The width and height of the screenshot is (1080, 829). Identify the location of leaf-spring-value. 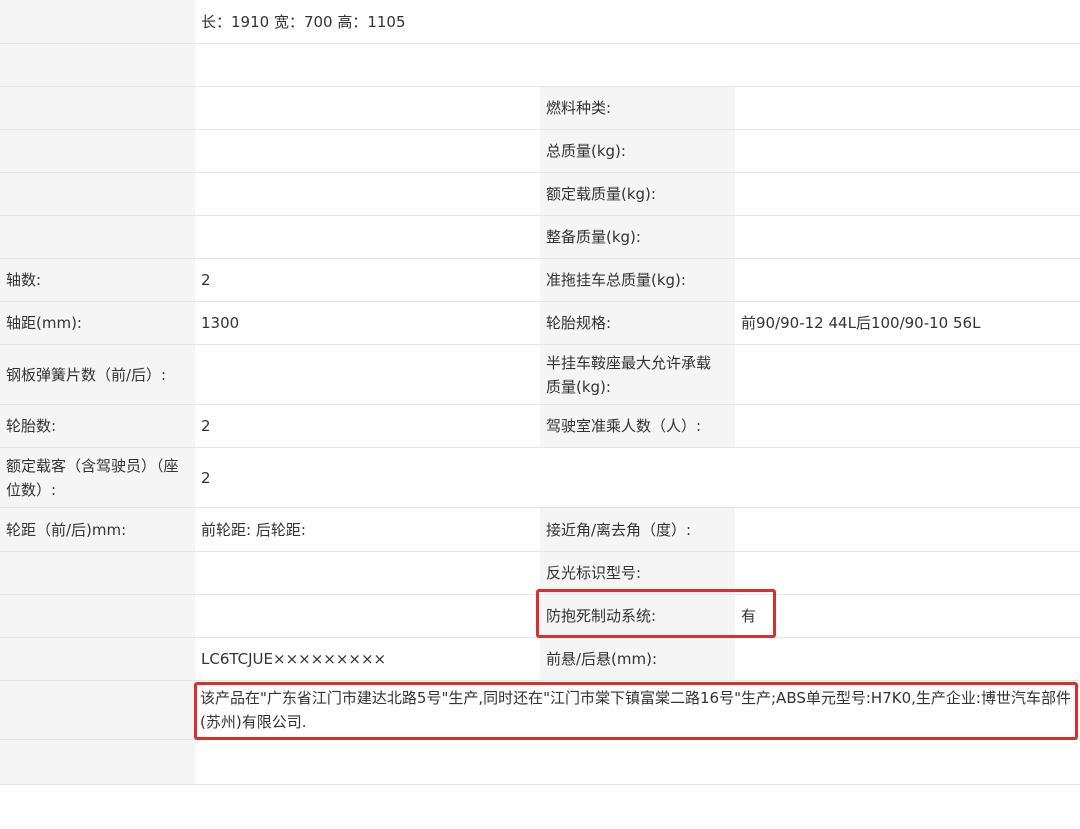
(367, 374).